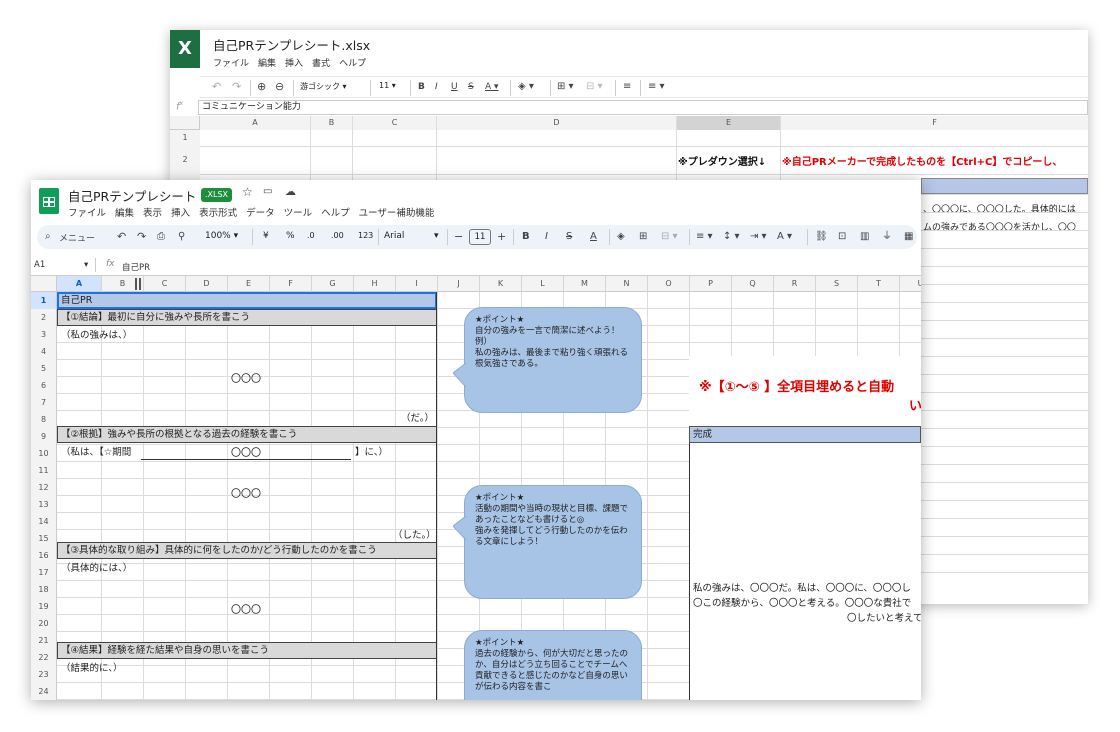  Describe the element at coordinates (49, 201) in the screenshot. I see `sheets-logo-icon` at that location.